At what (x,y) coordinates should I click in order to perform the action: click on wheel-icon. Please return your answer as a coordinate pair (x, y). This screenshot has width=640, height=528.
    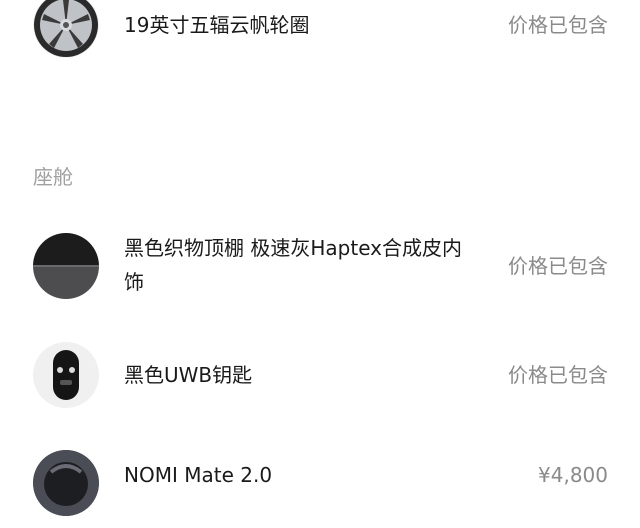
    Looking at the image, I should click on (66, 29).